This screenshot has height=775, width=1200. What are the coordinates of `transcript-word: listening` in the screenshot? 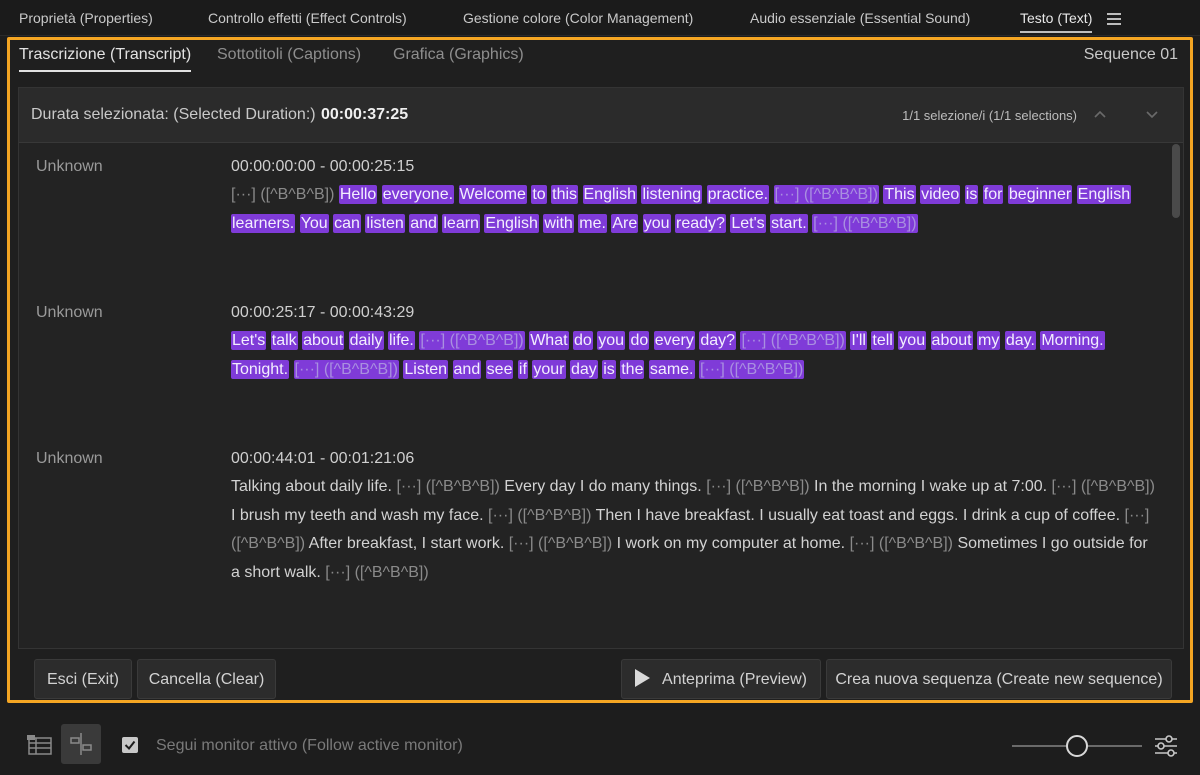 It's located at (672, 194).